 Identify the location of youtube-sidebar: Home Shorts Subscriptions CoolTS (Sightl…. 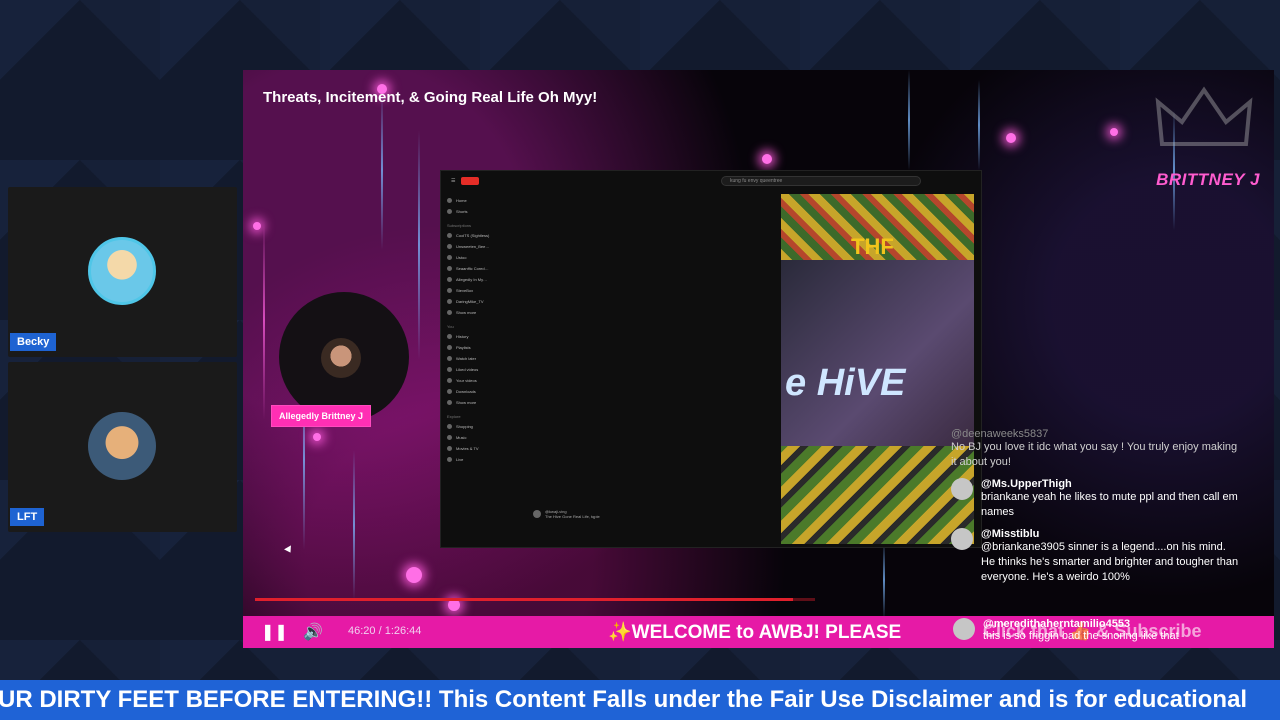
(482, 330).